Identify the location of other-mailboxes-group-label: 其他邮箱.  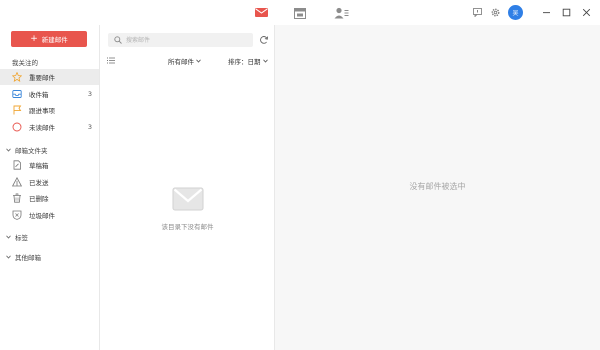
(28, 258).